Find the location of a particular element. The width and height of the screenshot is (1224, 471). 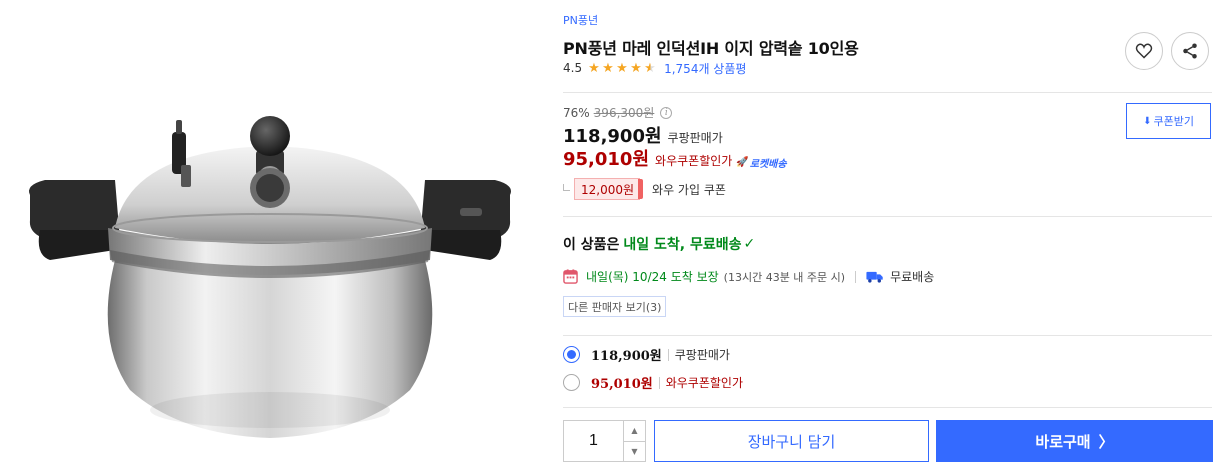

quantity-input is located at coordinates (593, 441).